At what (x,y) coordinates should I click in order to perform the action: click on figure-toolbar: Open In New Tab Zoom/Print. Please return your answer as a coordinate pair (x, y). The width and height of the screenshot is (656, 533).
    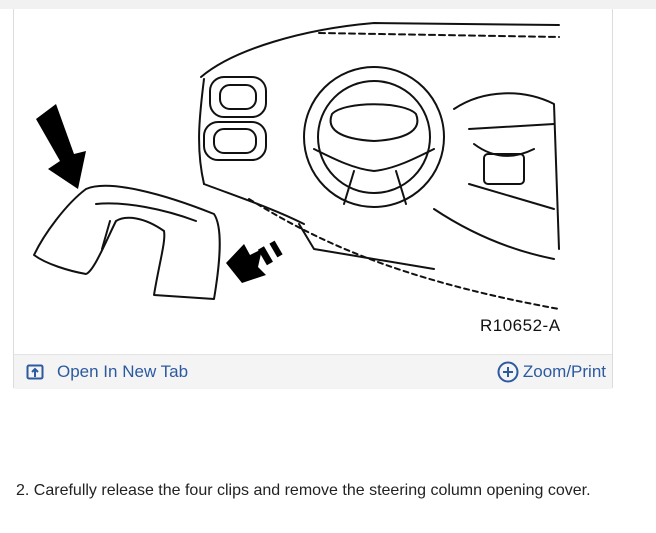
    Looking at the image, I should click on (313, 371).